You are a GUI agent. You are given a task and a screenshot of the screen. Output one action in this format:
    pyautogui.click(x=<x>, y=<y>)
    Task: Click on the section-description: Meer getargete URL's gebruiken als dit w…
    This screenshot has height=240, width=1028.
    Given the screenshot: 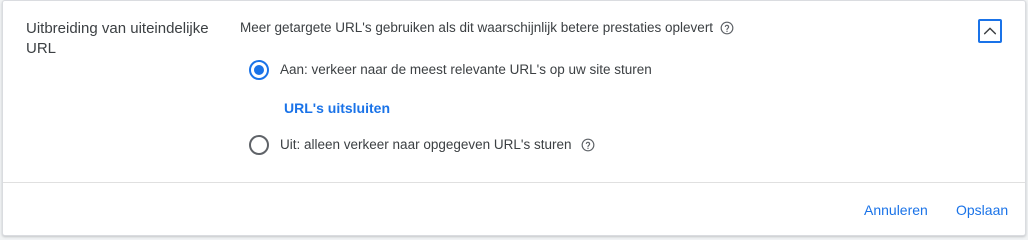 What is the action you would take?
    pyautogui.click(x=487, y=28)
    